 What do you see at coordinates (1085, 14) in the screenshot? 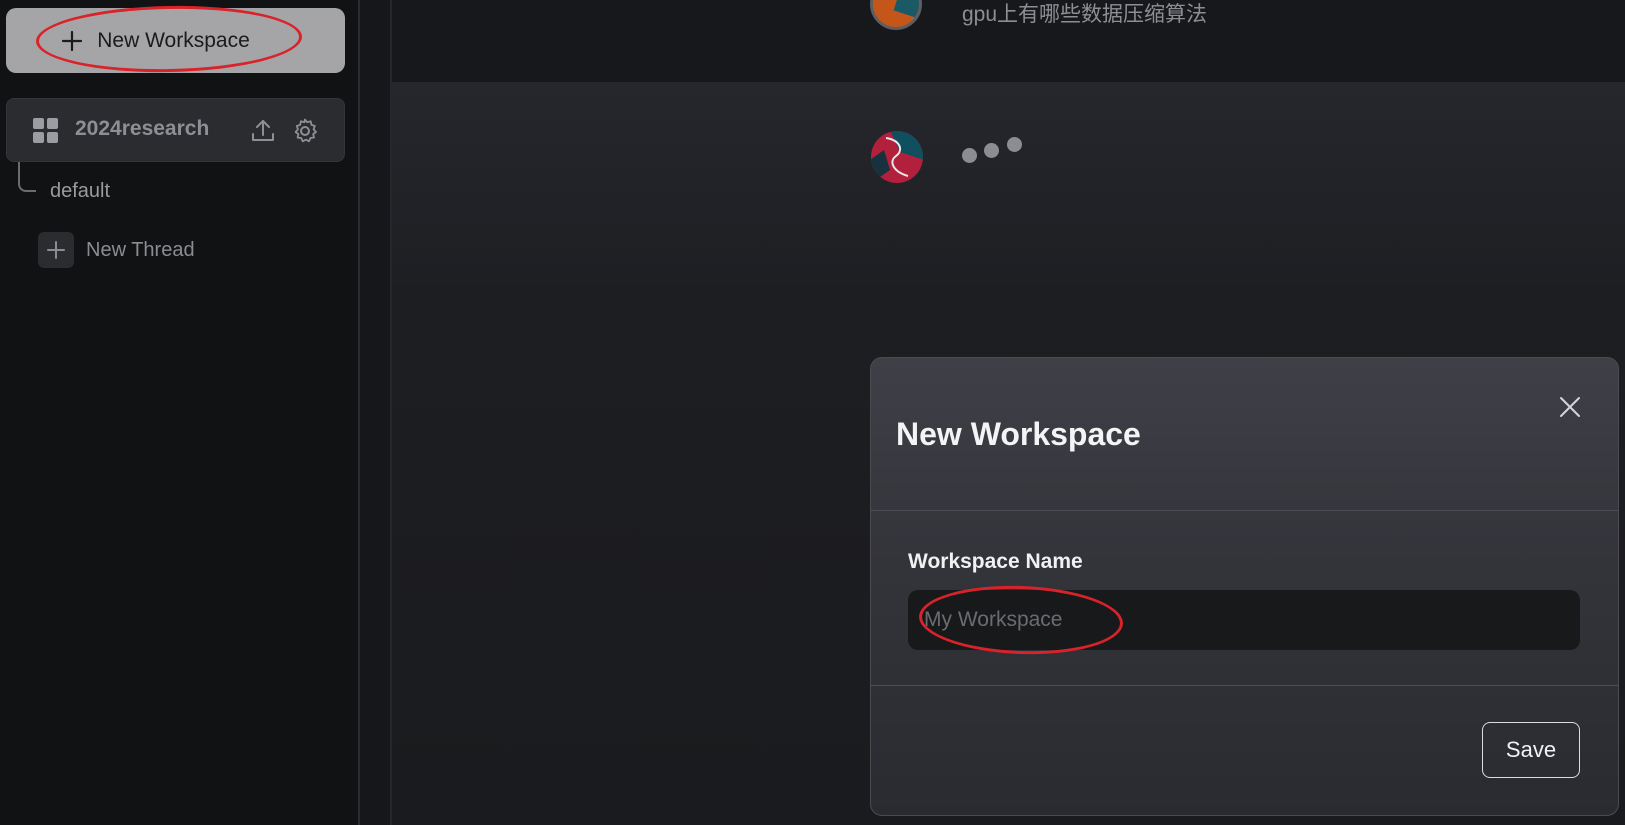
I see `user-message-text: gpu上有哪些数据压缩算法` at bounding box center [1085, 14].